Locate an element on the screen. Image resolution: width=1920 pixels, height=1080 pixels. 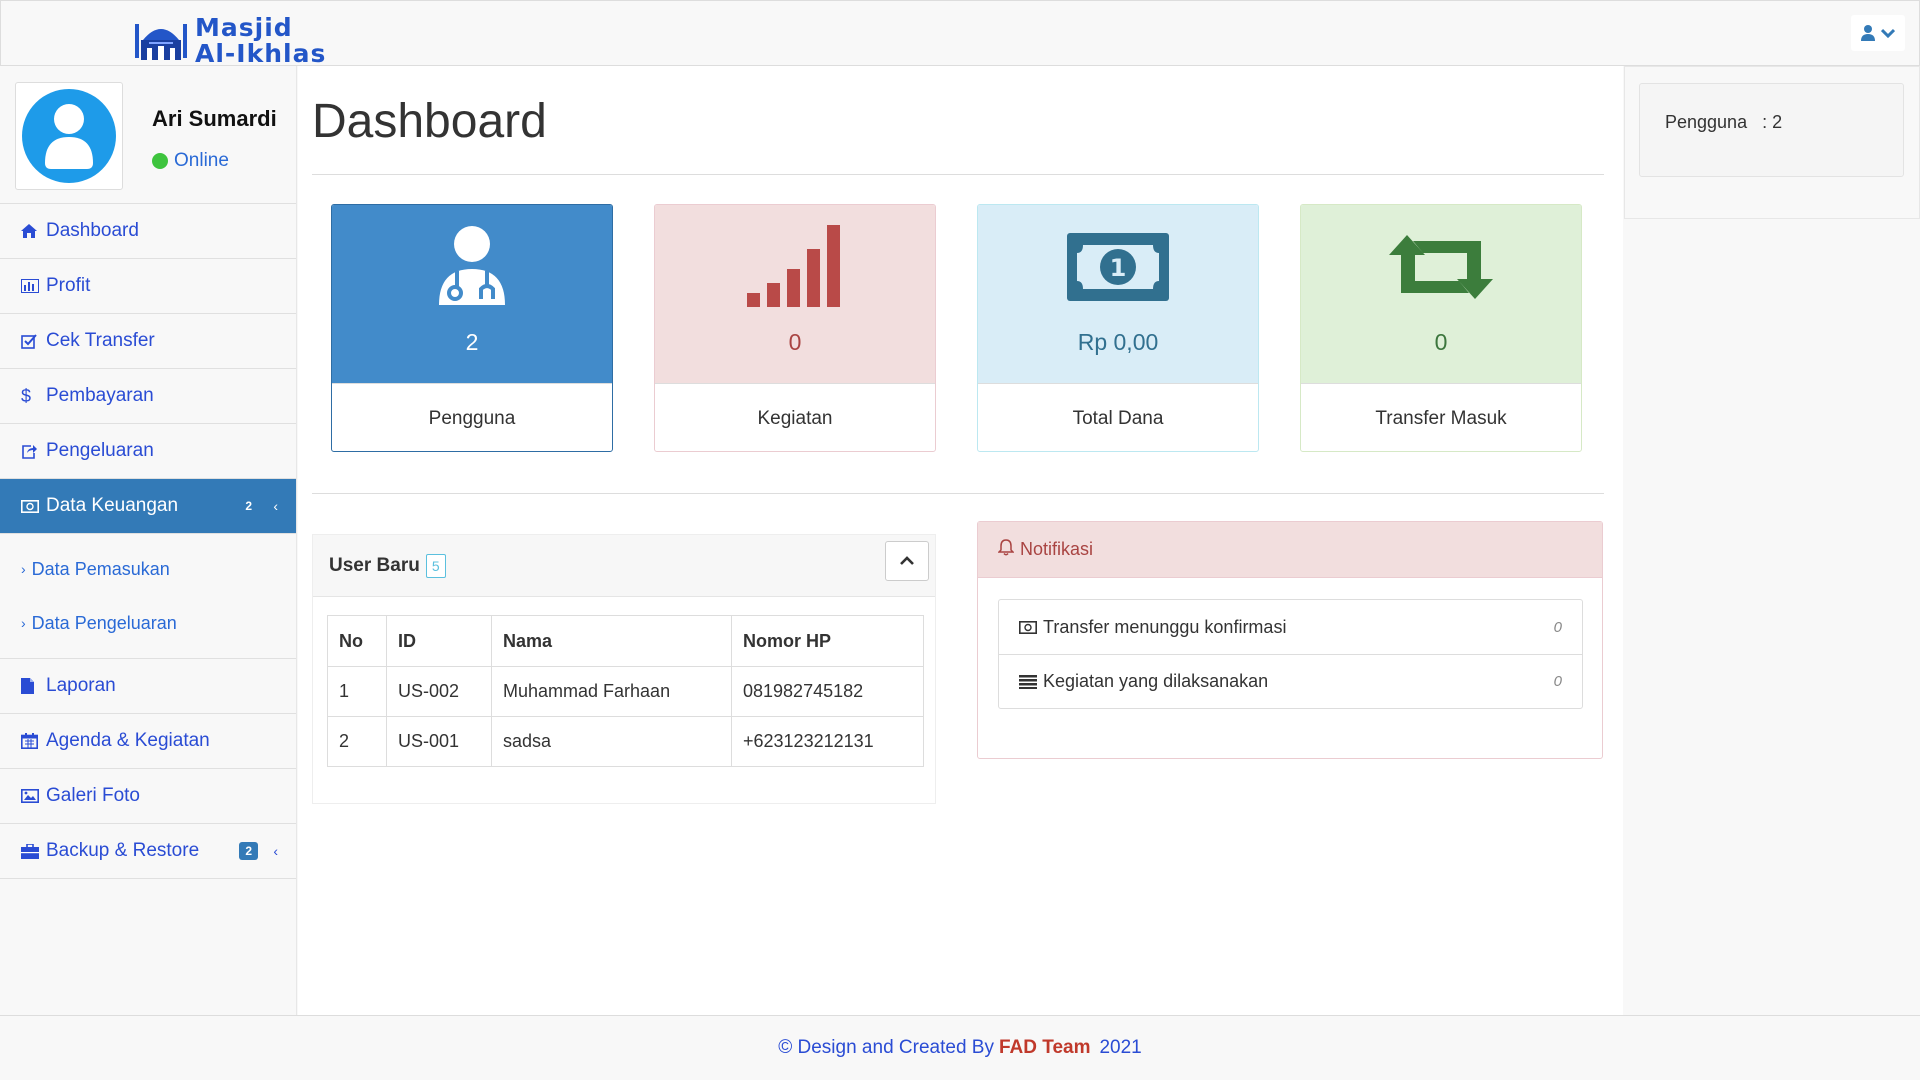
panel-title: Notifikasi is located at coordinates (1057, 549).